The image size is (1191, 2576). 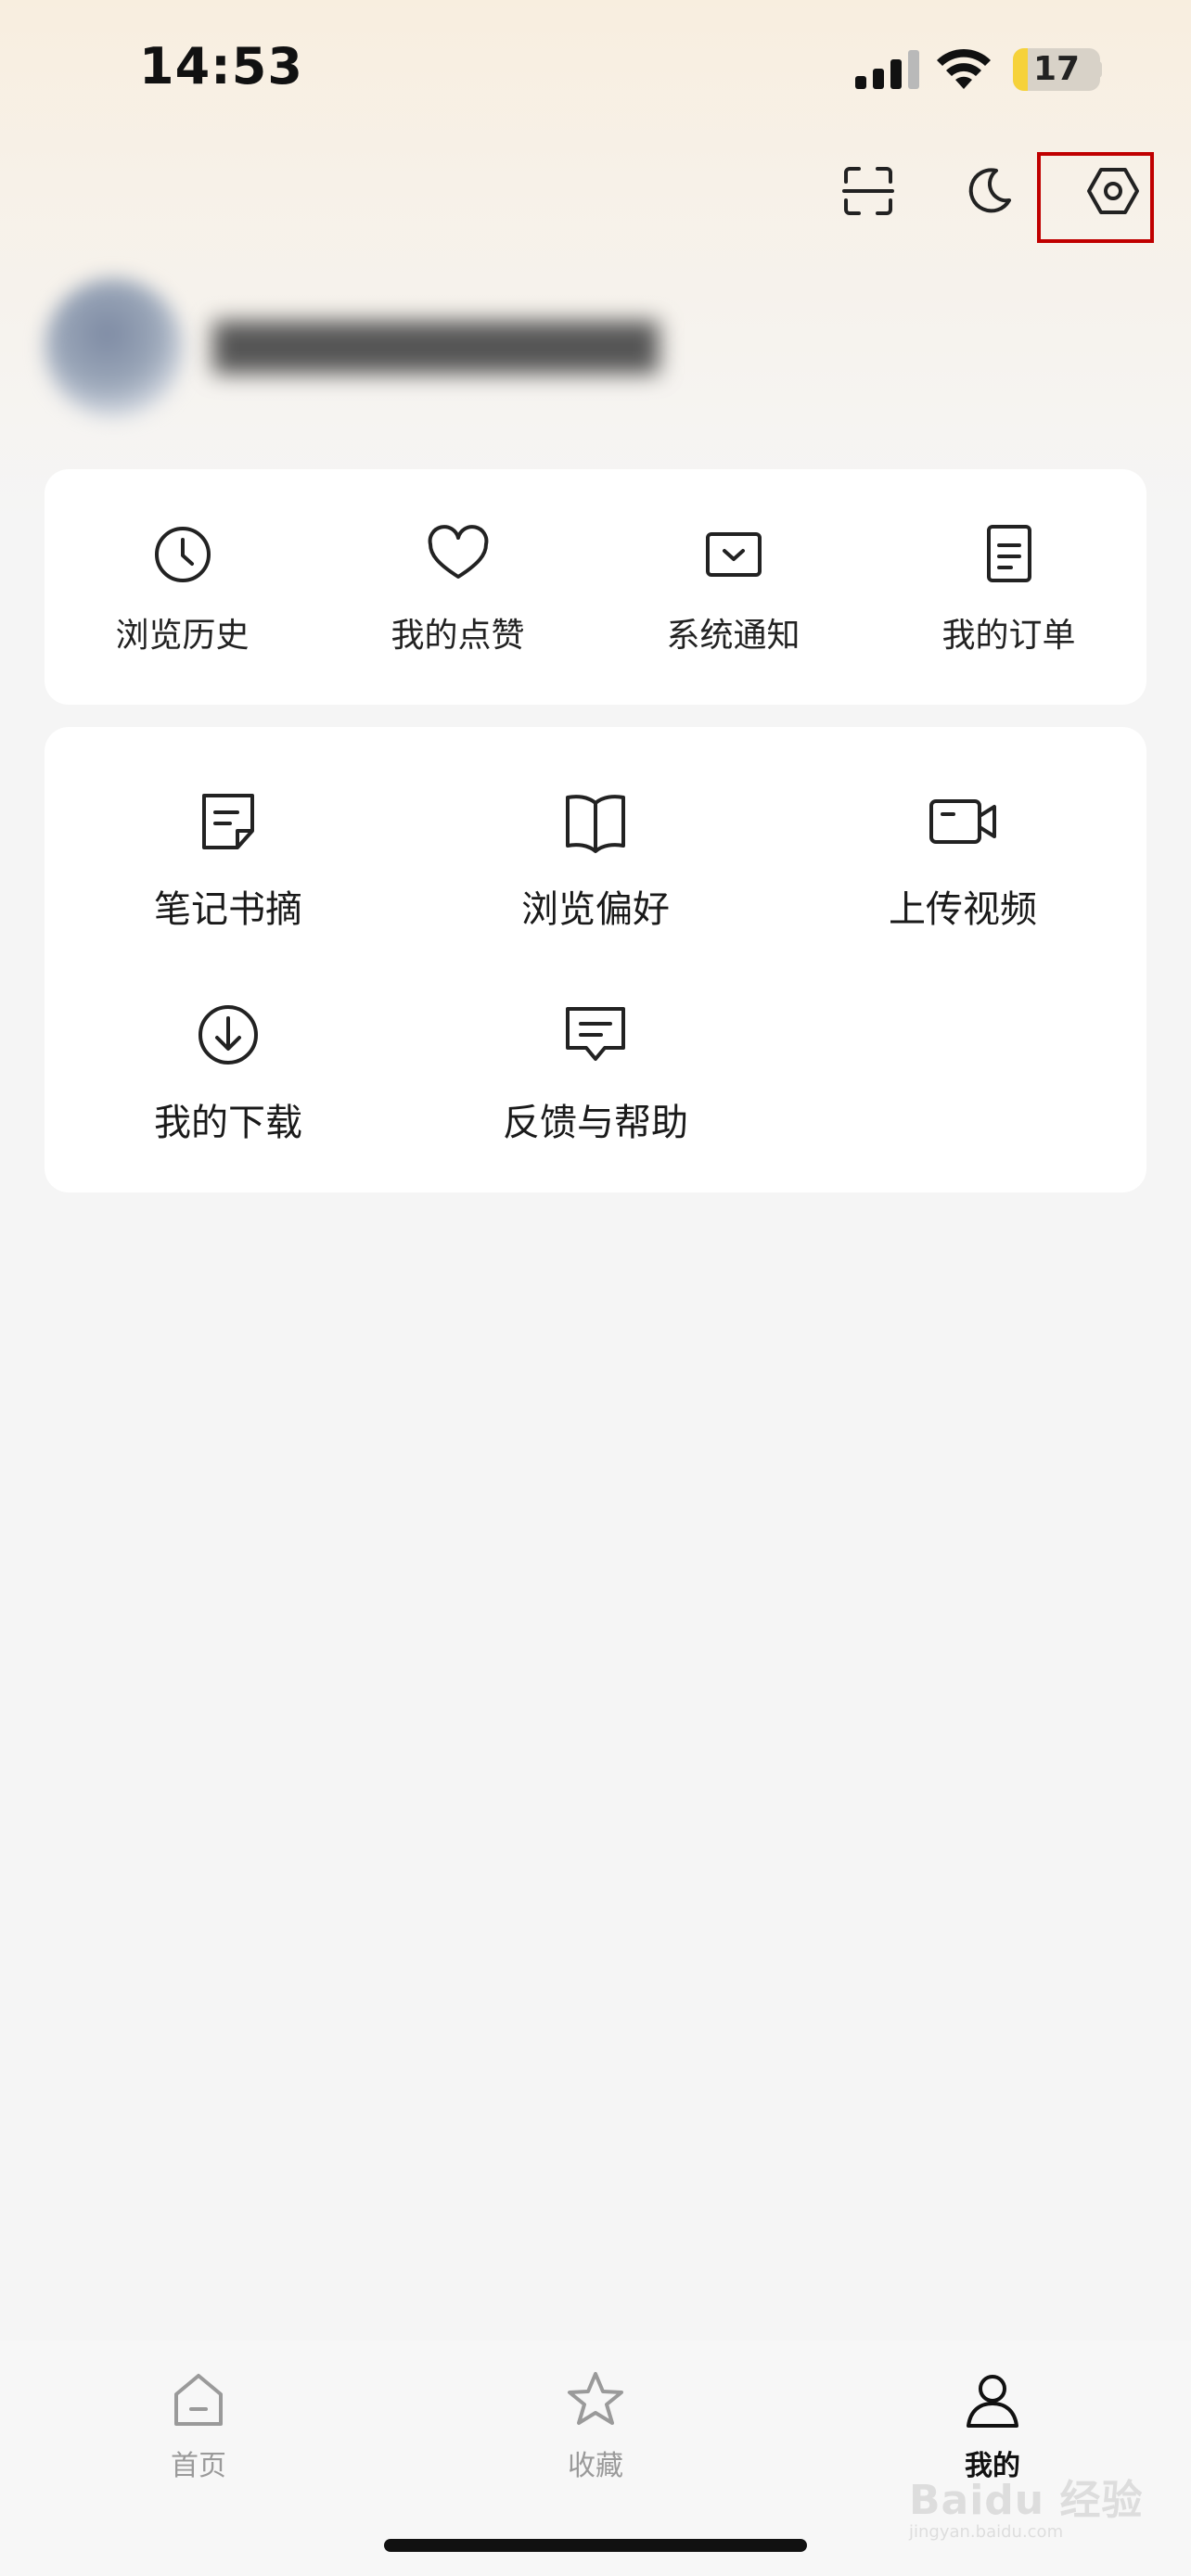 I want to click on tool-notes: 笔记书摘, so click(x=228, y=876).